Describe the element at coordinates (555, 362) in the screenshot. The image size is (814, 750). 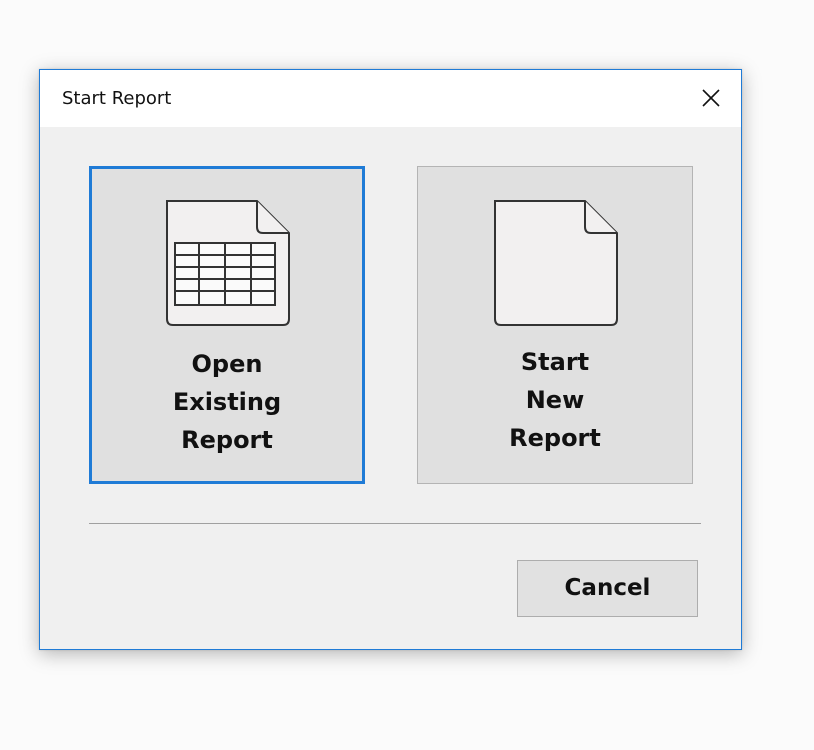
I see `label-line: Start` at that location.